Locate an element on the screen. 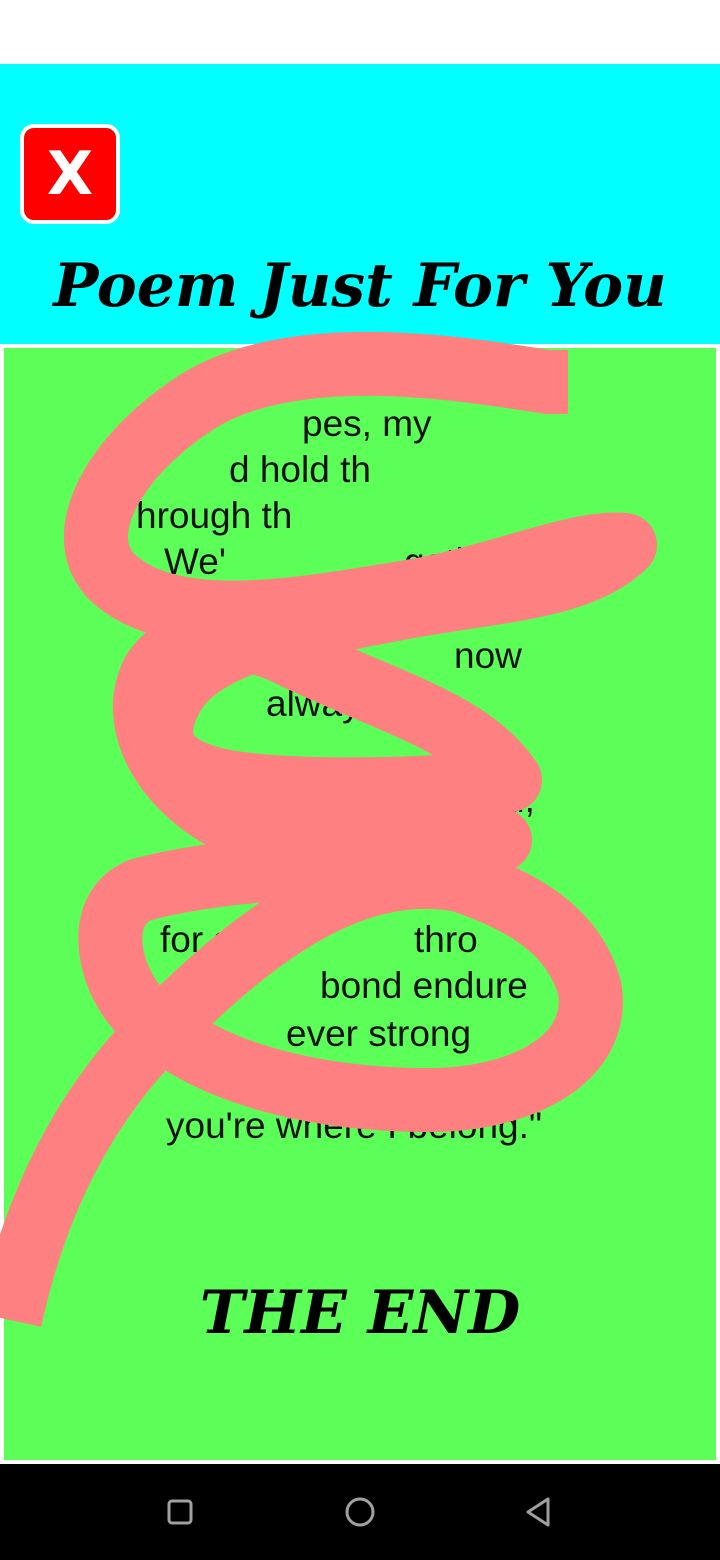 This screenshot has width=720, height=1560. poem-line: now is located at coordinates (488, 655).